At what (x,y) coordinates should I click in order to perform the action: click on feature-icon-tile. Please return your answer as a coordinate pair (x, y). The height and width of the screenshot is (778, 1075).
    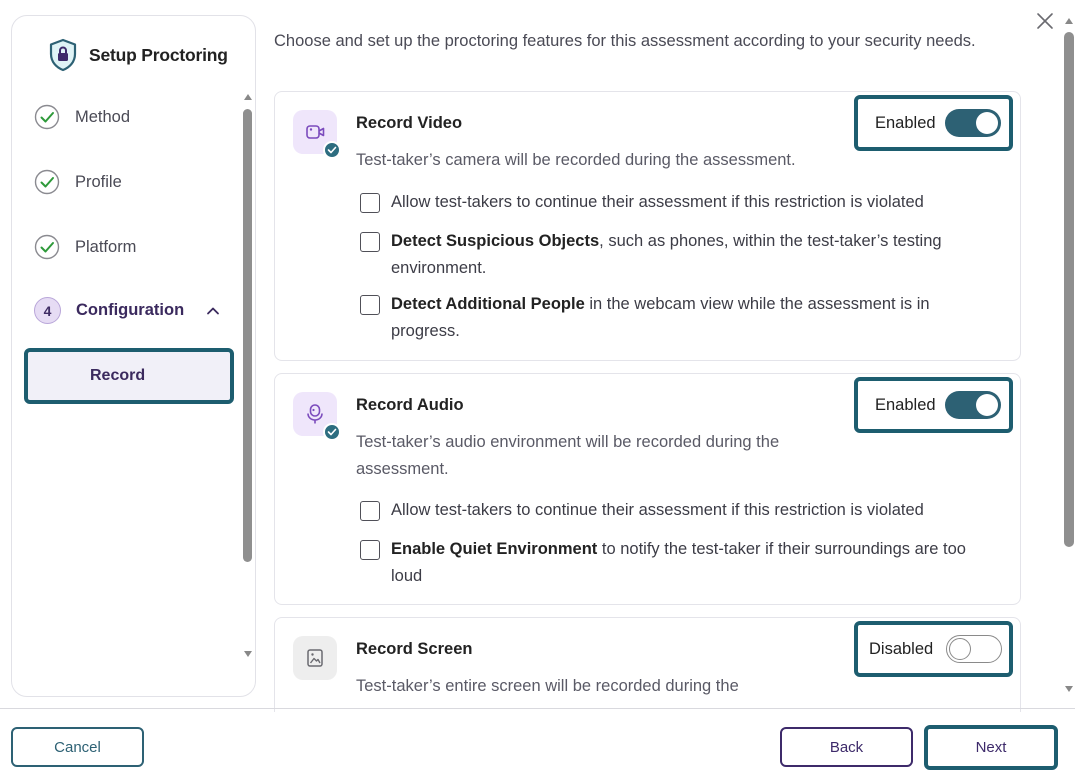
    Looking at the image, I should click on (315, 658).